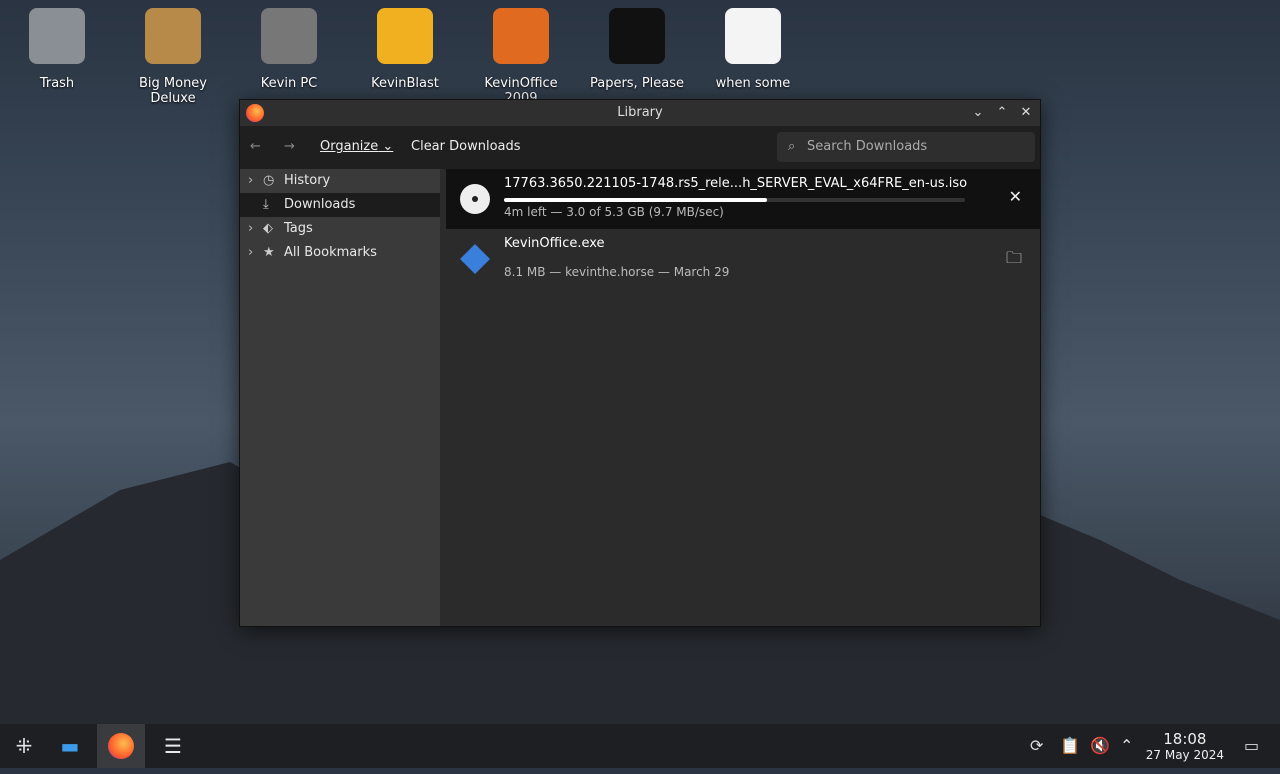 Image resolution: width=1280 pixels, height=774 pixels. I want to click on desktop-icon: Kevin PC, so click(289, 49).